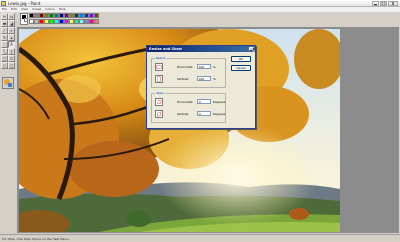 This screenshot has width=400, height=242. Describe the element at coordinates (159, 67) in the screenshot. I see `resize-horizontal-icon` at that location.